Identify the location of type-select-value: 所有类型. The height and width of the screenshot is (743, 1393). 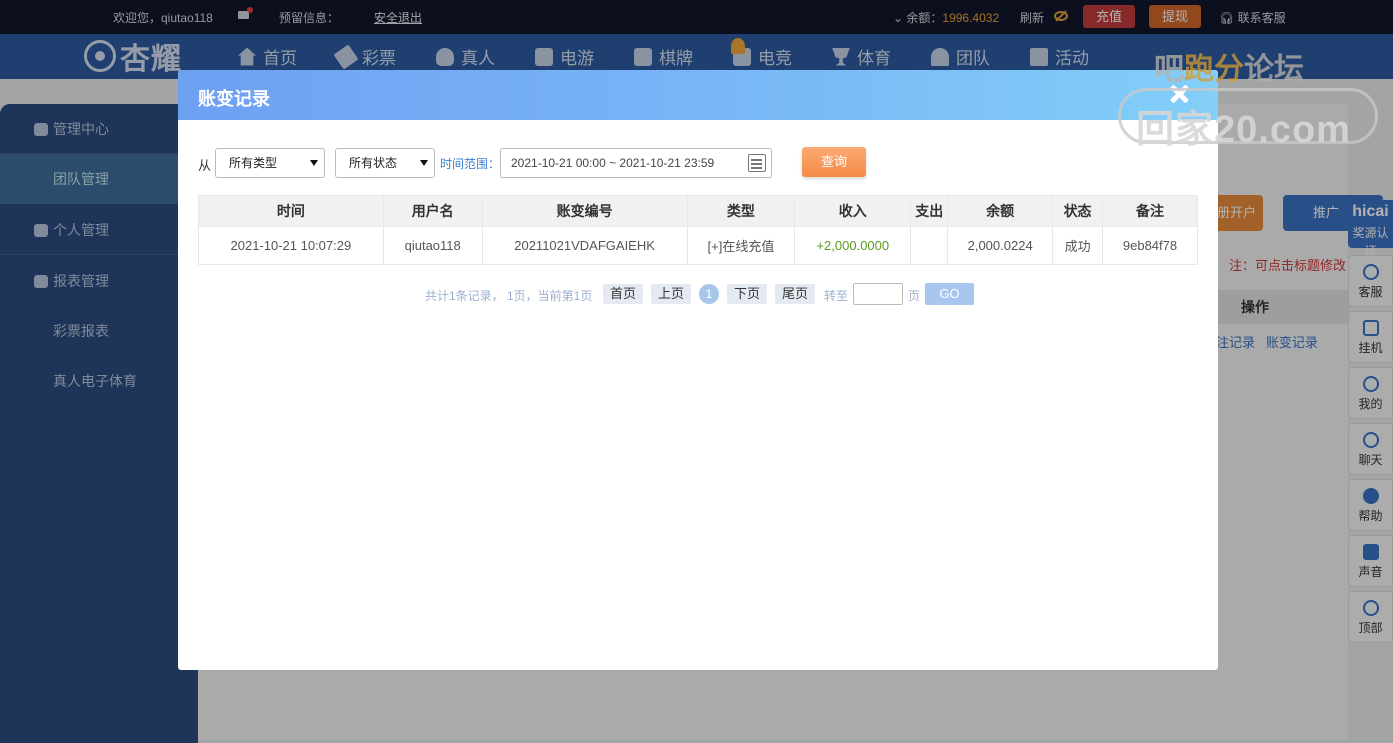
(253, 163).